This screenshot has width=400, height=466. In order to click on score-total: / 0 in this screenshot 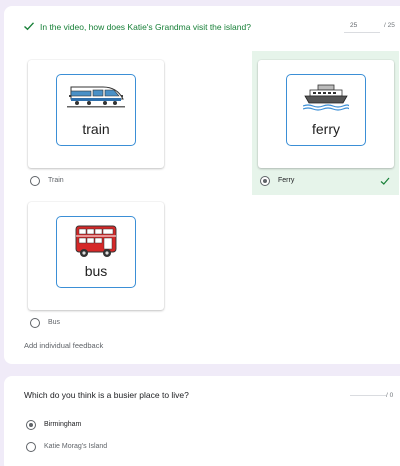, I will do `click(390, 395)`.